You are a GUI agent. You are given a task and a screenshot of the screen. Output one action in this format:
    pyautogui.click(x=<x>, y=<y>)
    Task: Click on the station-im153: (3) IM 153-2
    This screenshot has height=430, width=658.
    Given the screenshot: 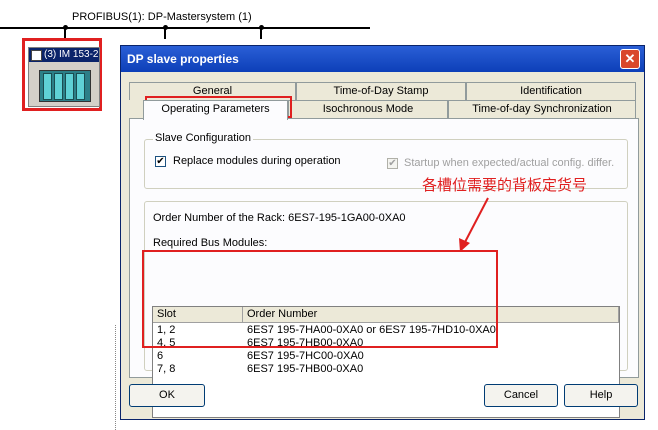 What is the action you would take?
    pyautogui.click(x=64, y=77)
    